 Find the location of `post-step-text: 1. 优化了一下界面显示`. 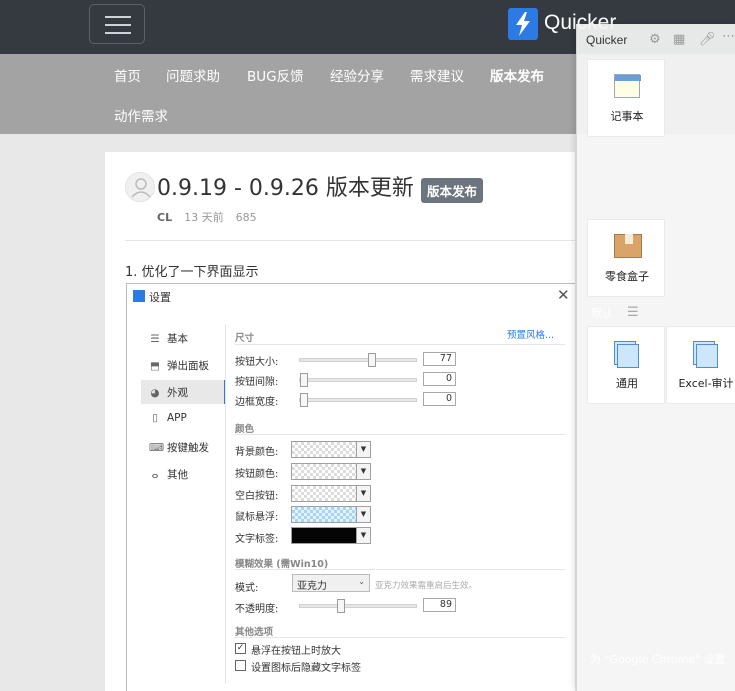

post-step-text: 1. 优化了一下界面显示 is located at coordinates (192, 272).